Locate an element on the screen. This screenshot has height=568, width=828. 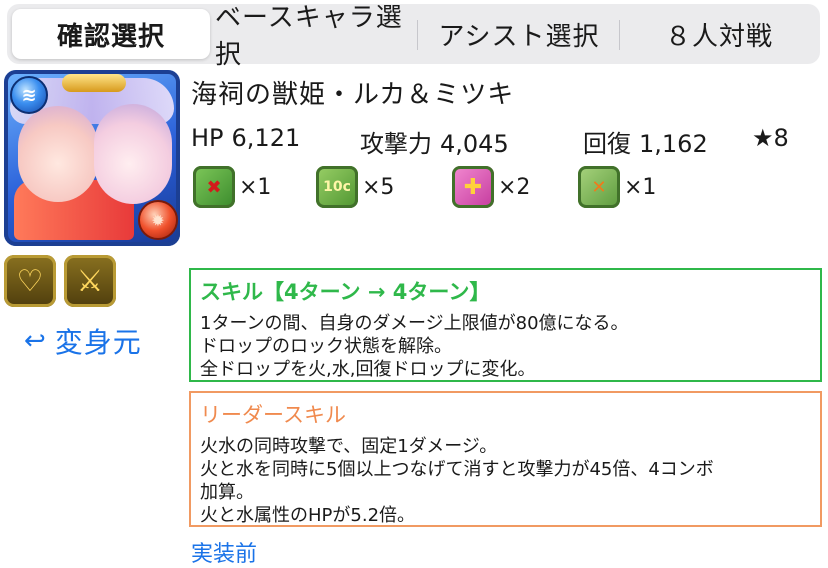
latent-item: ✕ ×1 is located at coordinates (617, 187).